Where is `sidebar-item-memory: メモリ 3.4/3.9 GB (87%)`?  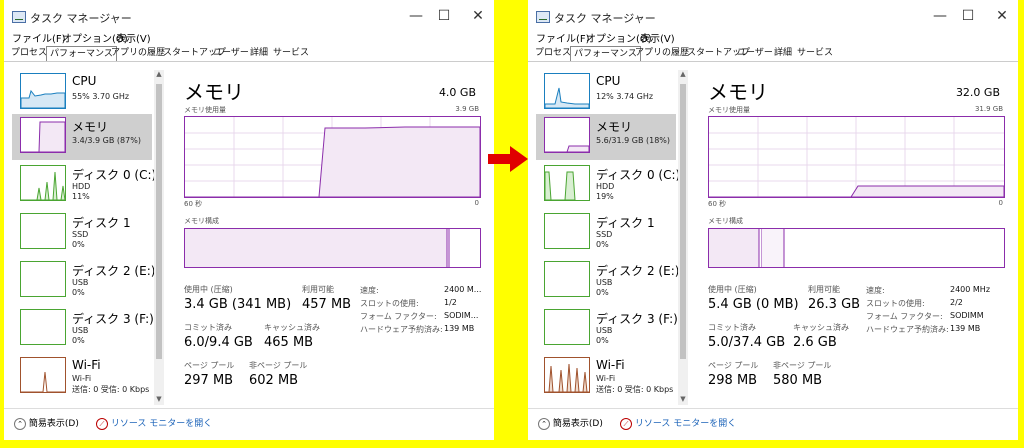
sidebar-item-memory: メモリ 3.4/3.9 GB (87%) is located at coordinates (82, 137).